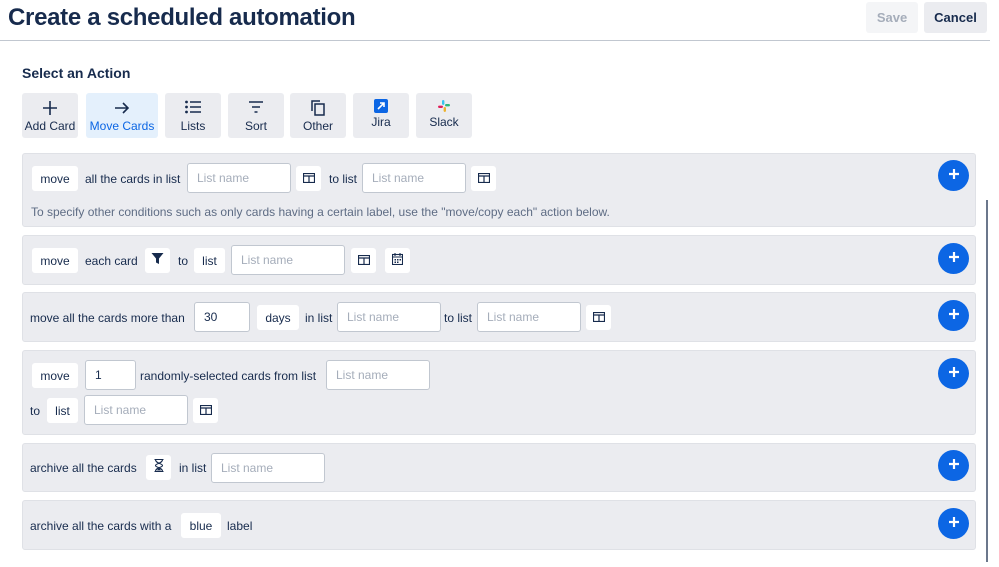 This screenshot has height=567, width=999. Describe the element at coordinates (133, 179) in the screenshot. I see `action-text: all the cards in list` at that location.